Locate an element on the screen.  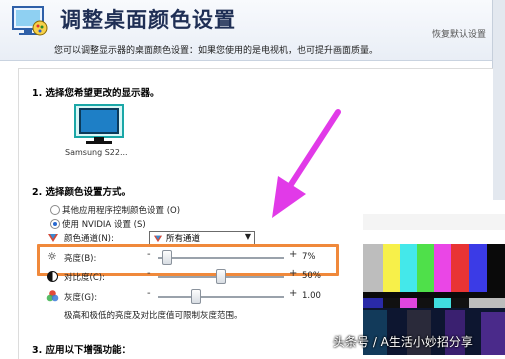
color-channel-value: 所有通道 is located at coordinates (183, 239).